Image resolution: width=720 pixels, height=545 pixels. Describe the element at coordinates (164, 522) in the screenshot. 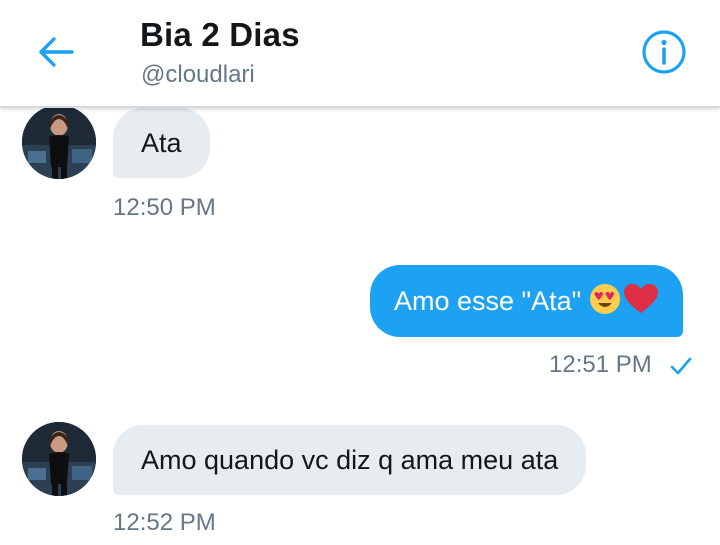

I see `message-timestamp: 12:52 PM` at that location.